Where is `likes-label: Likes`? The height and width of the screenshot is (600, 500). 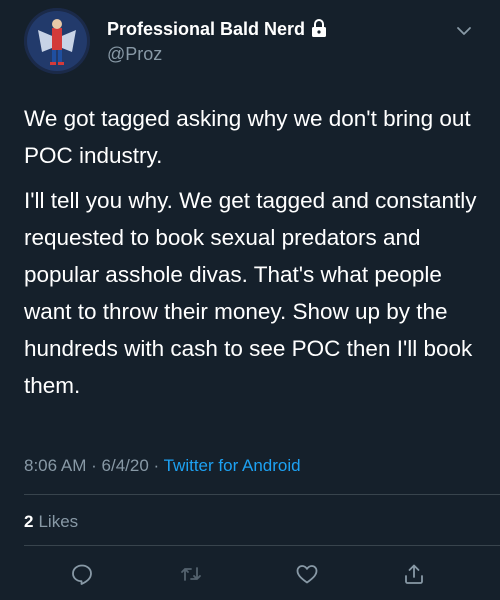 likes-label: Likes is located at coordinates (58, 521).